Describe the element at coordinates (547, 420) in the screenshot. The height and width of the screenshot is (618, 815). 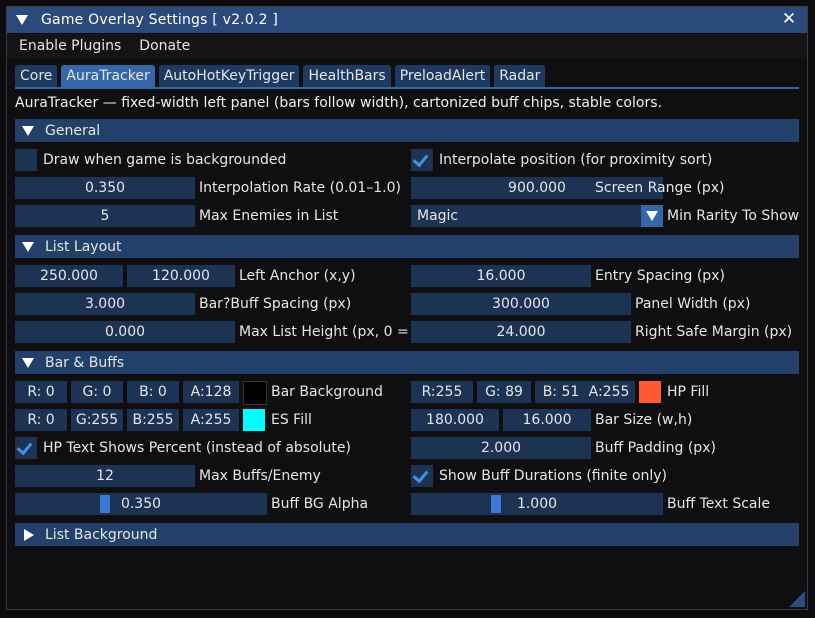
I see `bar-size-h-input: 16.000` at that location.